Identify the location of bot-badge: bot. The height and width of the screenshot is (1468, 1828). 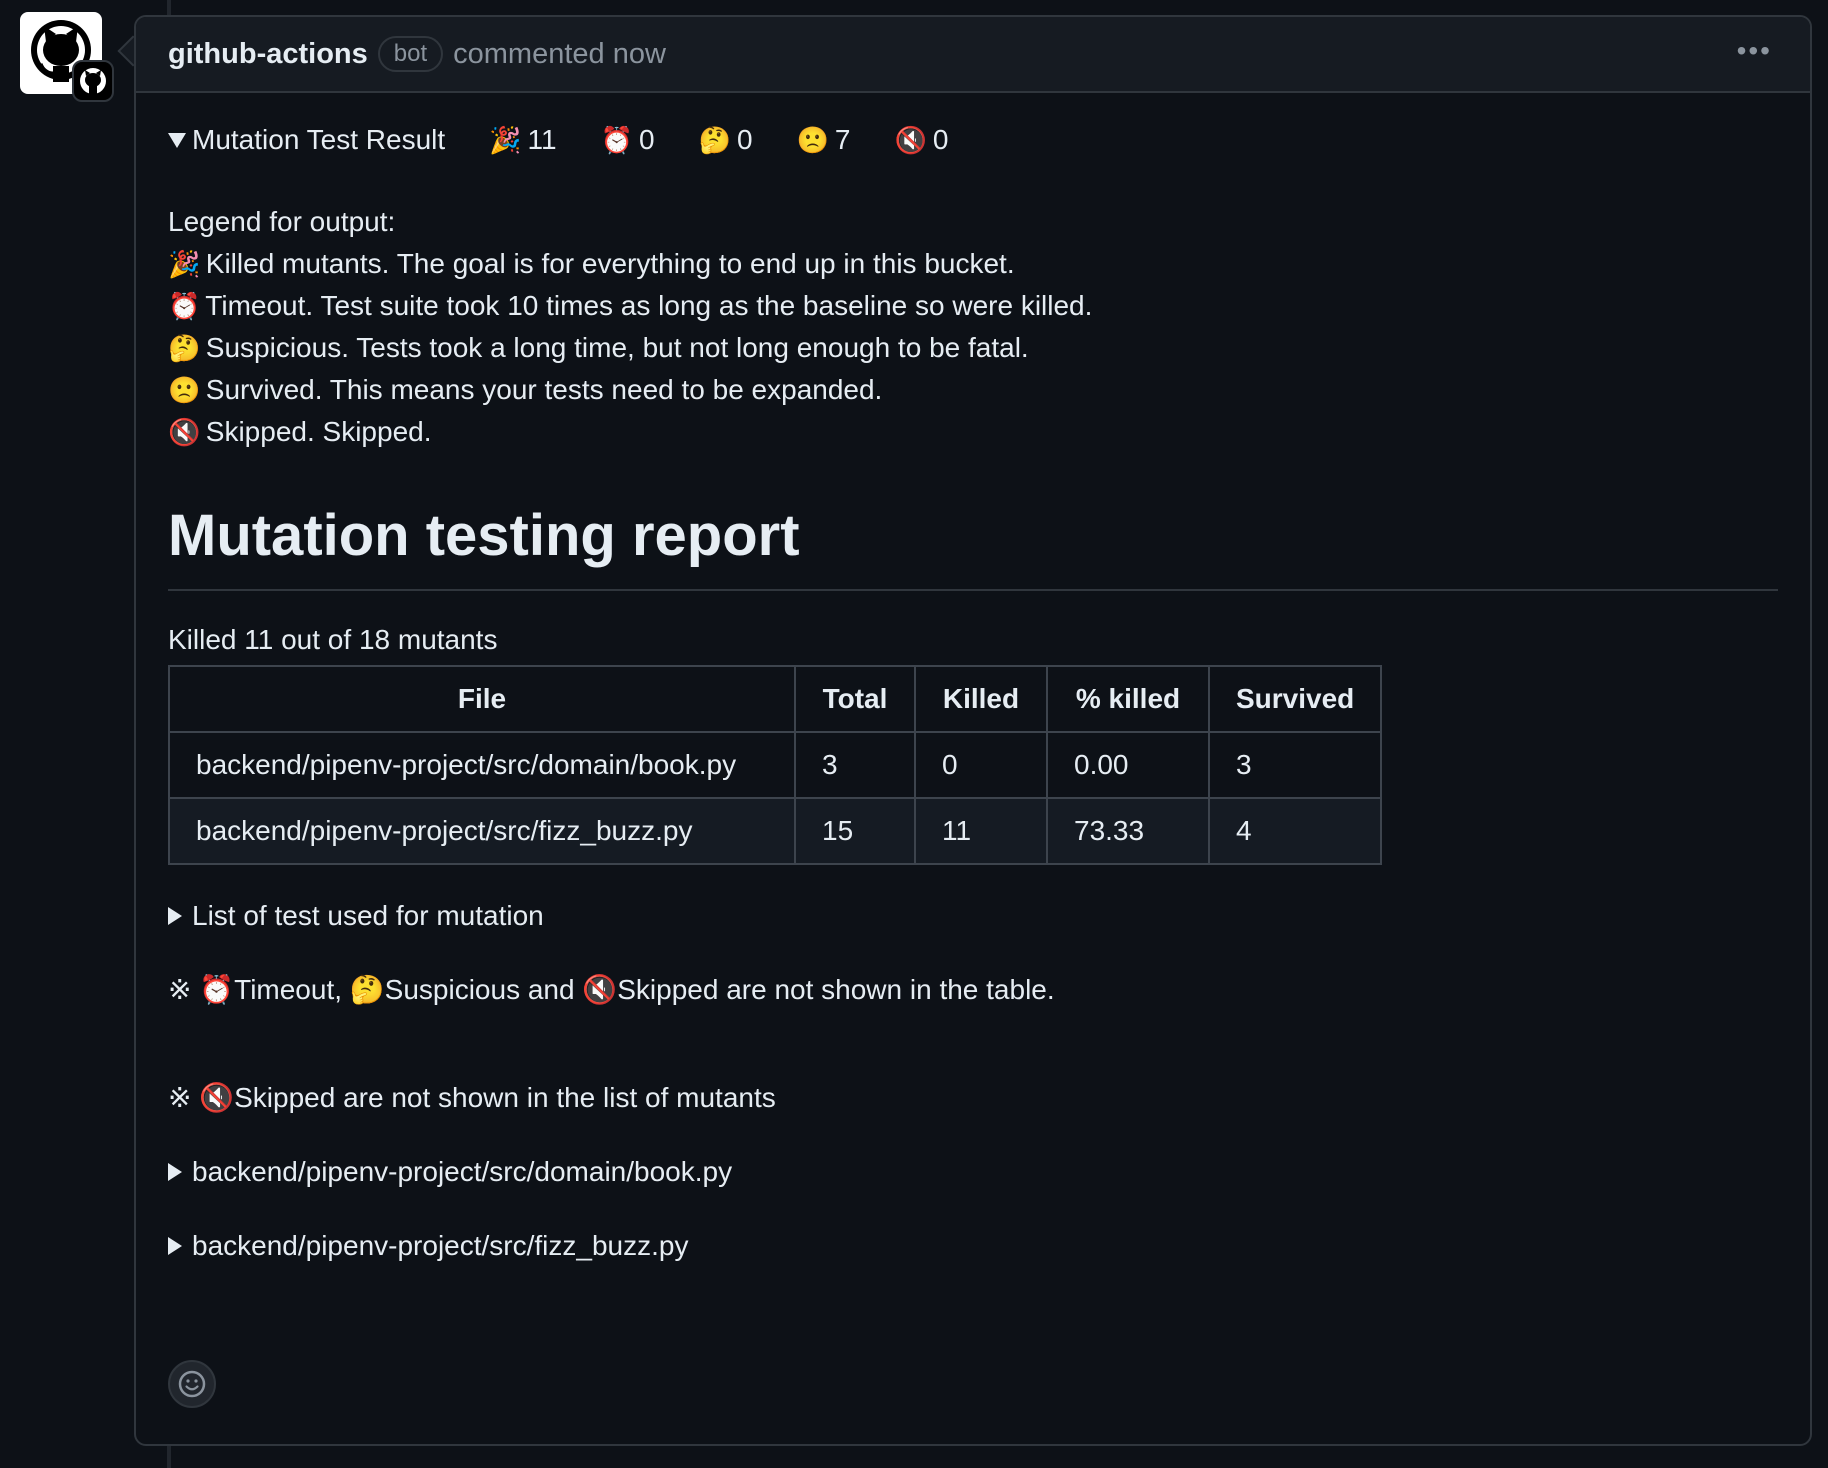
(410, 54).